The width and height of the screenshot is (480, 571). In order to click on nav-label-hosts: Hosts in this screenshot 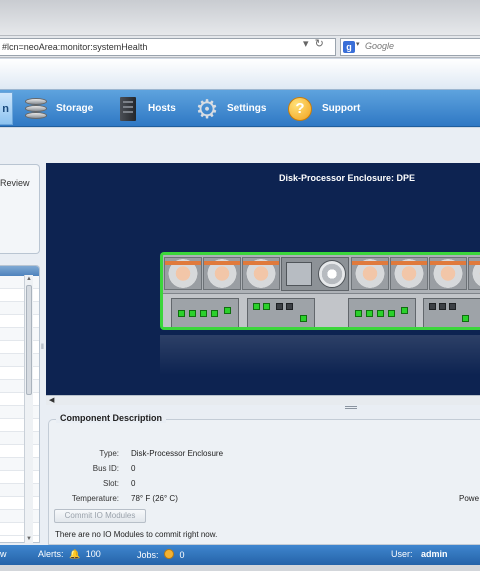, I will do `click(162, 108)`.